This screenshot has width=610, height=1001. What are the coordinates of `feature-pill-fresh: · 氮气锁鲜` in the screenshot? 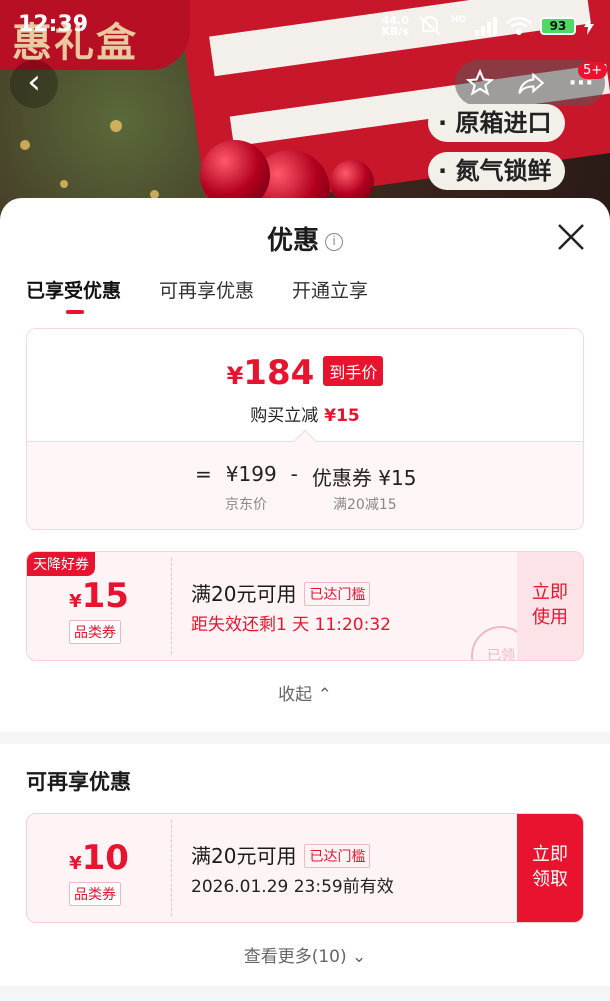 It's located at (497, 171).